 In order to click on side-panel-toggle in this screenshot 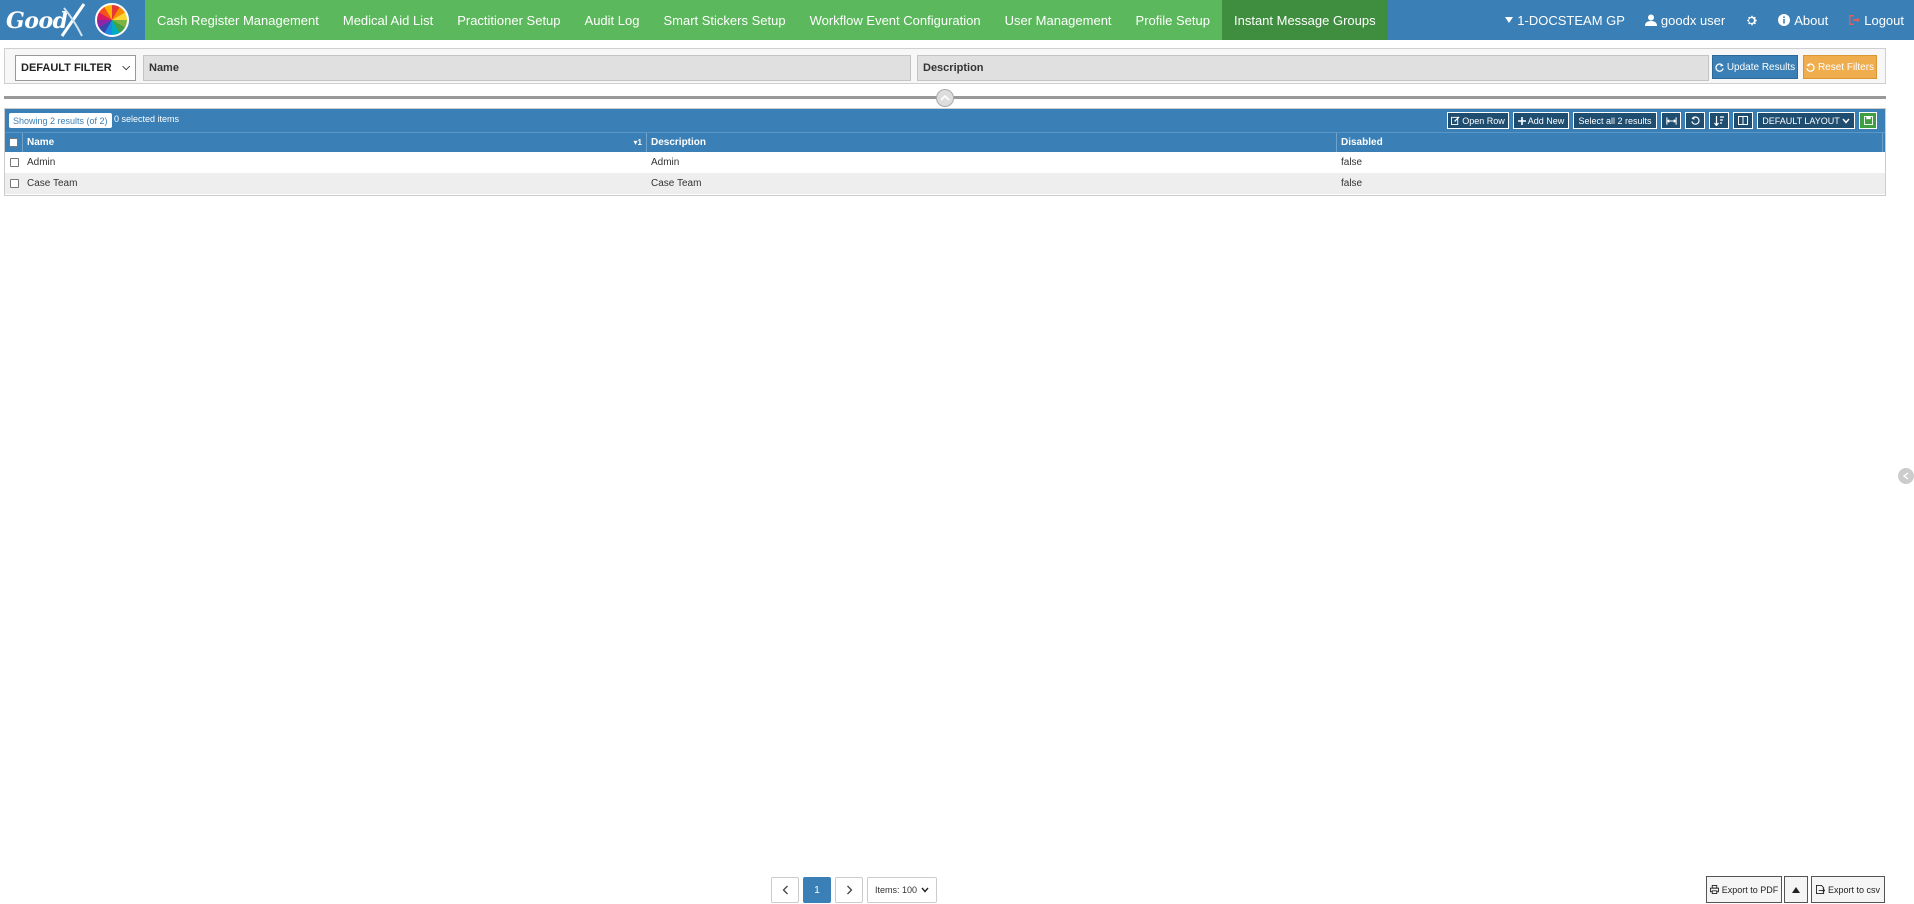, I will do `click(1906, 476)`.